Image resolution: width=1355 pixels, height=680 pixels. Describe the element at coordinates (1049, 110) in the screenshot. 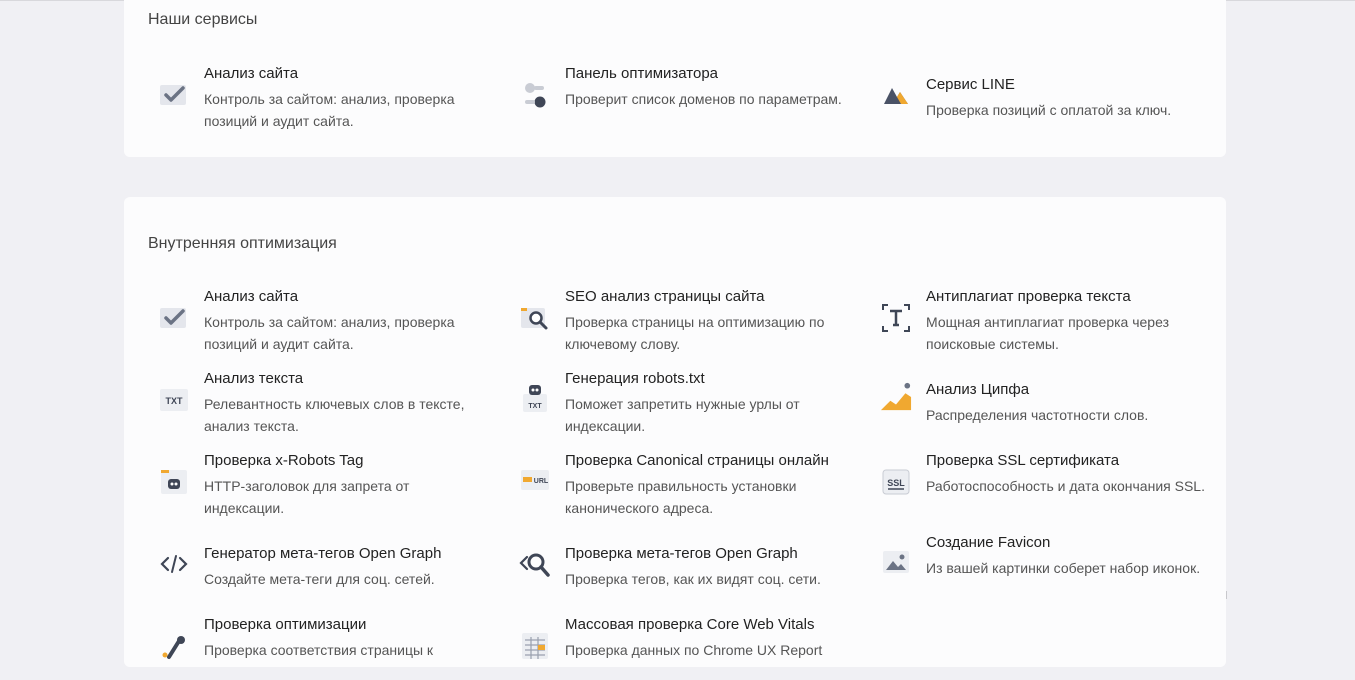

I see `service-item-desc: Проверка позиций с оплатой за ключ.` at that location.